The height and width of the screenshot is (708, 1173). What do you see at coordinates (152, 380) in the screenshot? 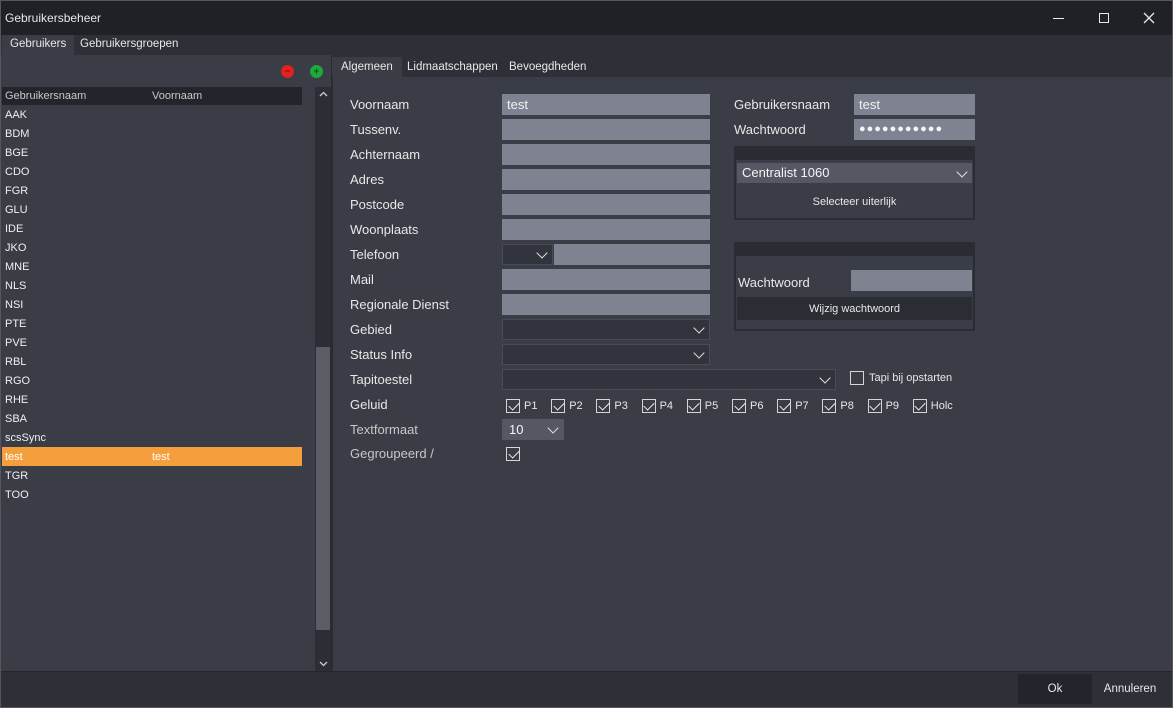
I see `table-row: RGO` at bounding box center [152, 380].